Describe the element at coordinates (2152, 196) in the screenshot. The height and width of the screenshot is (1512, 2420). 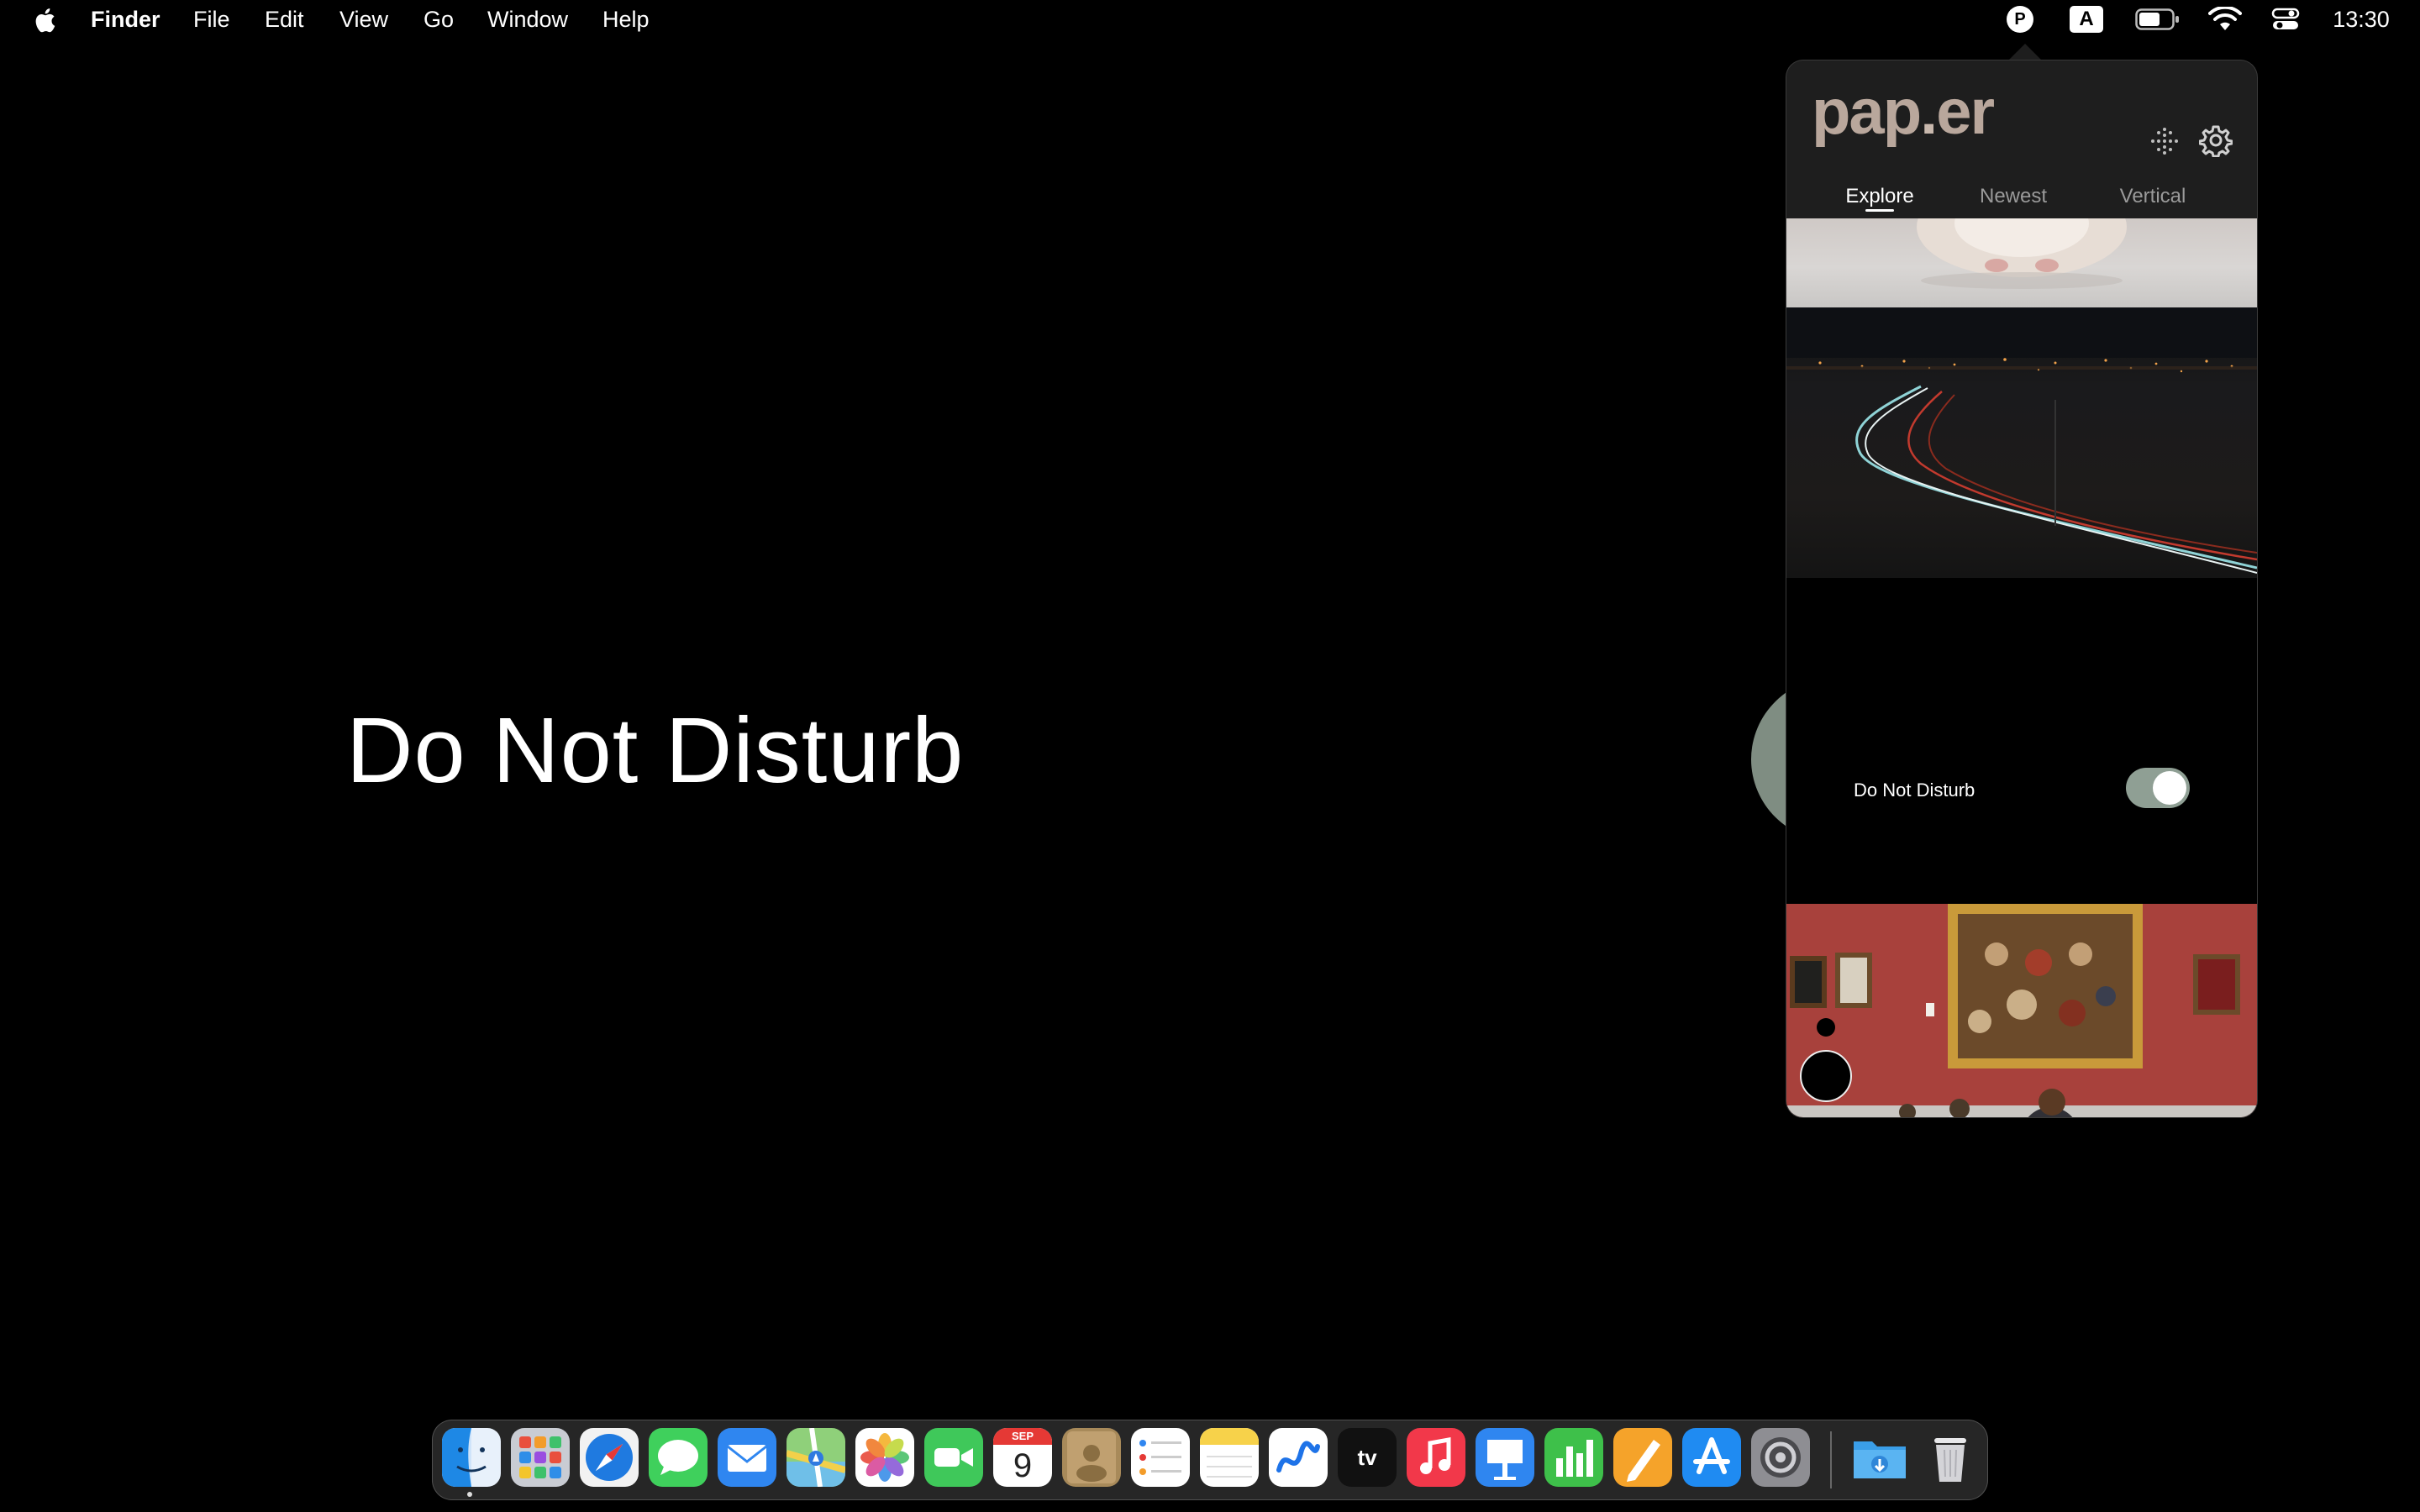
I see `tab-vertical: Vertical` at that location.